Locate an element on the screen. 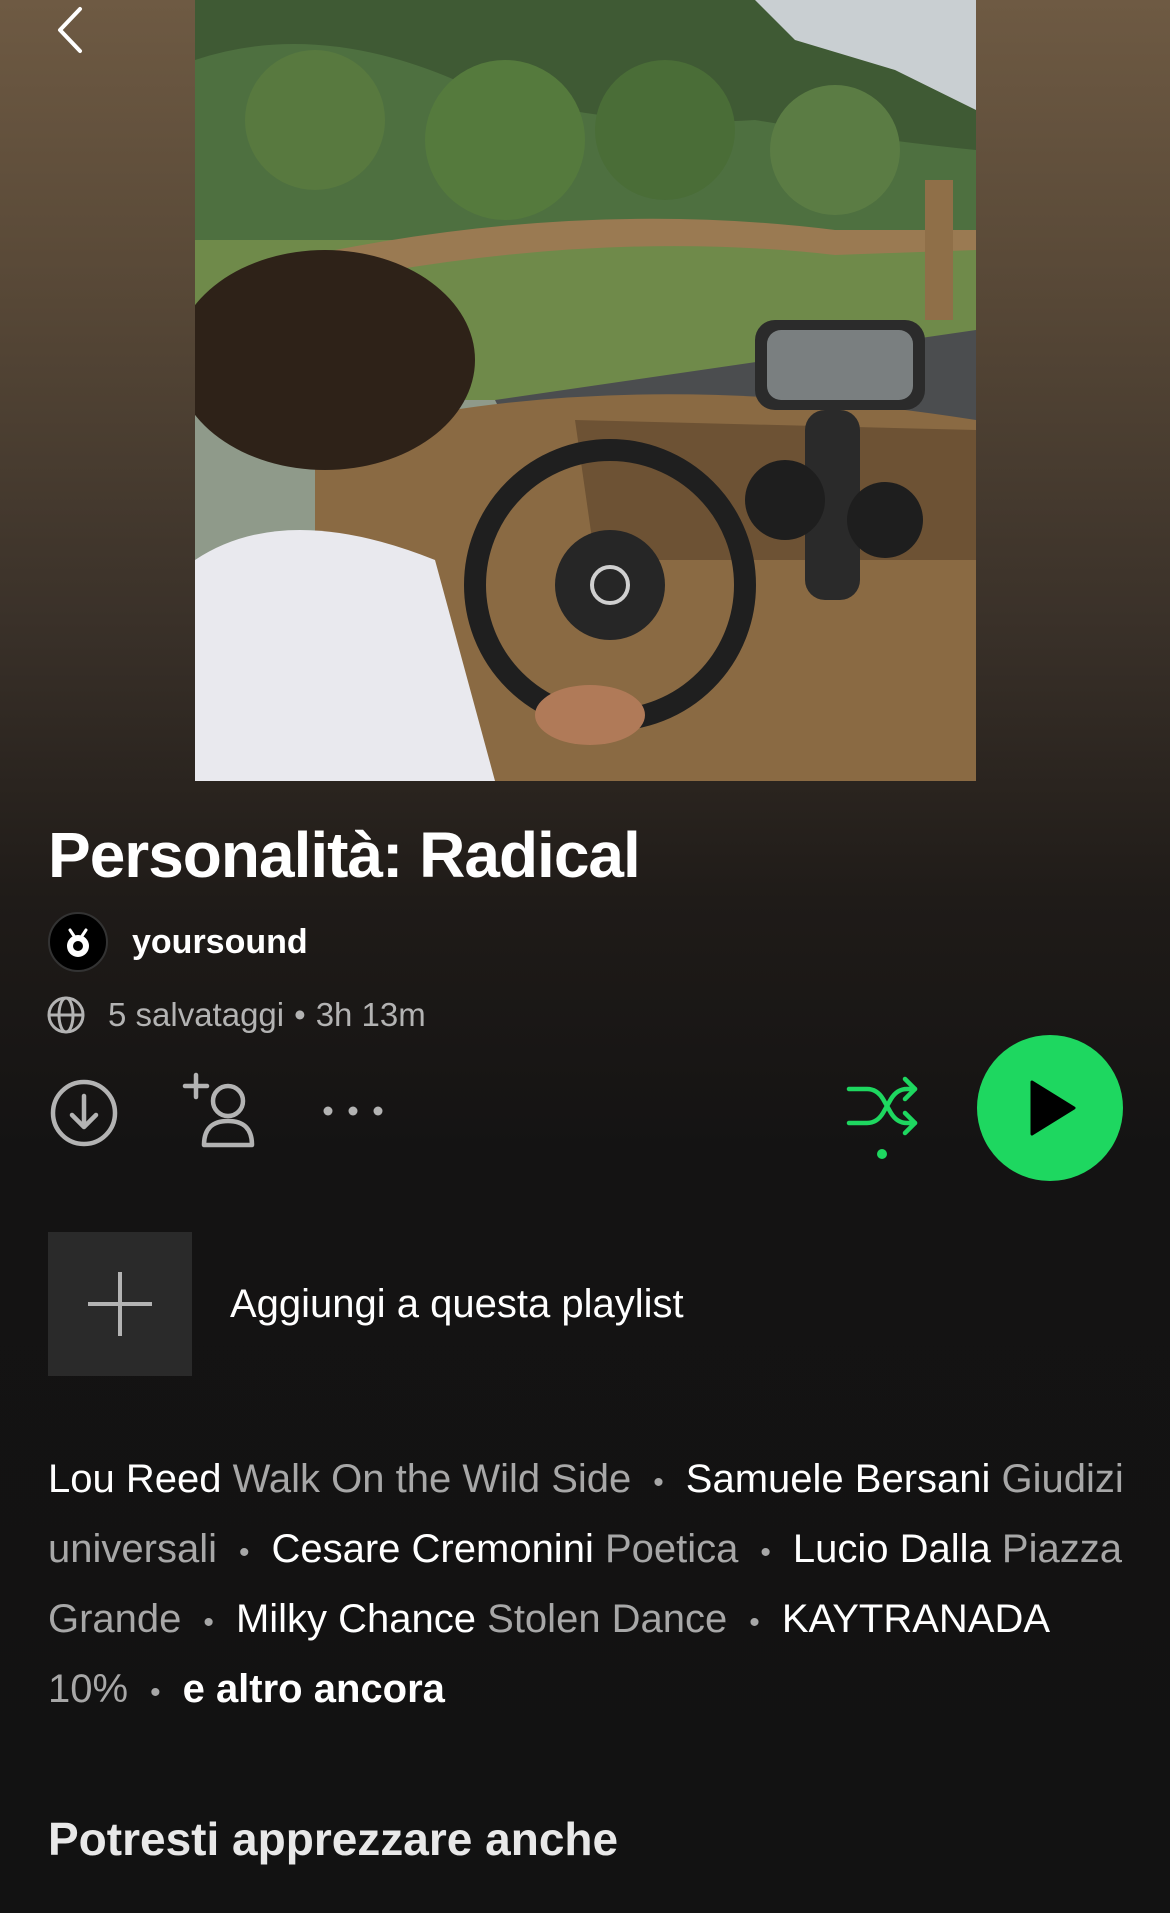 This screenshot has height=1913, width=1170. globe-icon is located at coordinates (66, 1015).